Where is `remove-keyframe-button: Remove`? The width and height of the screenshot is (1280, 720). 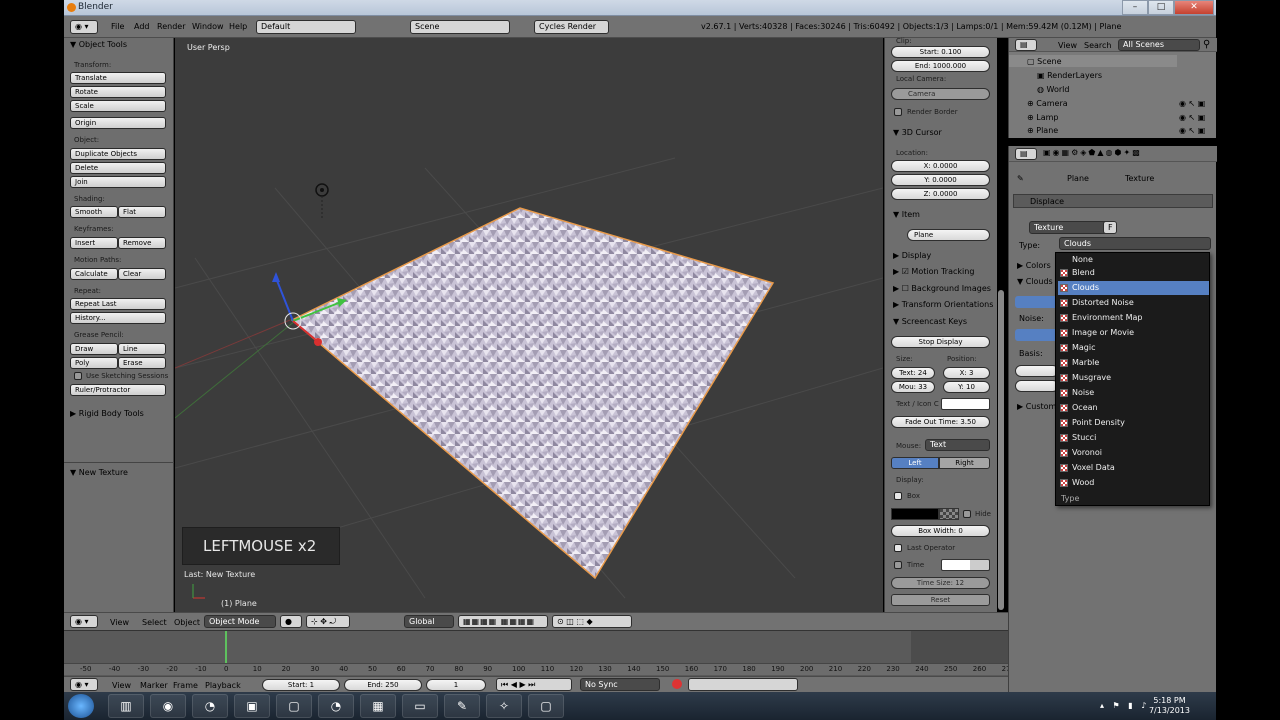
remove-keyframe-button: Remove is located at coordinates (142, 243).